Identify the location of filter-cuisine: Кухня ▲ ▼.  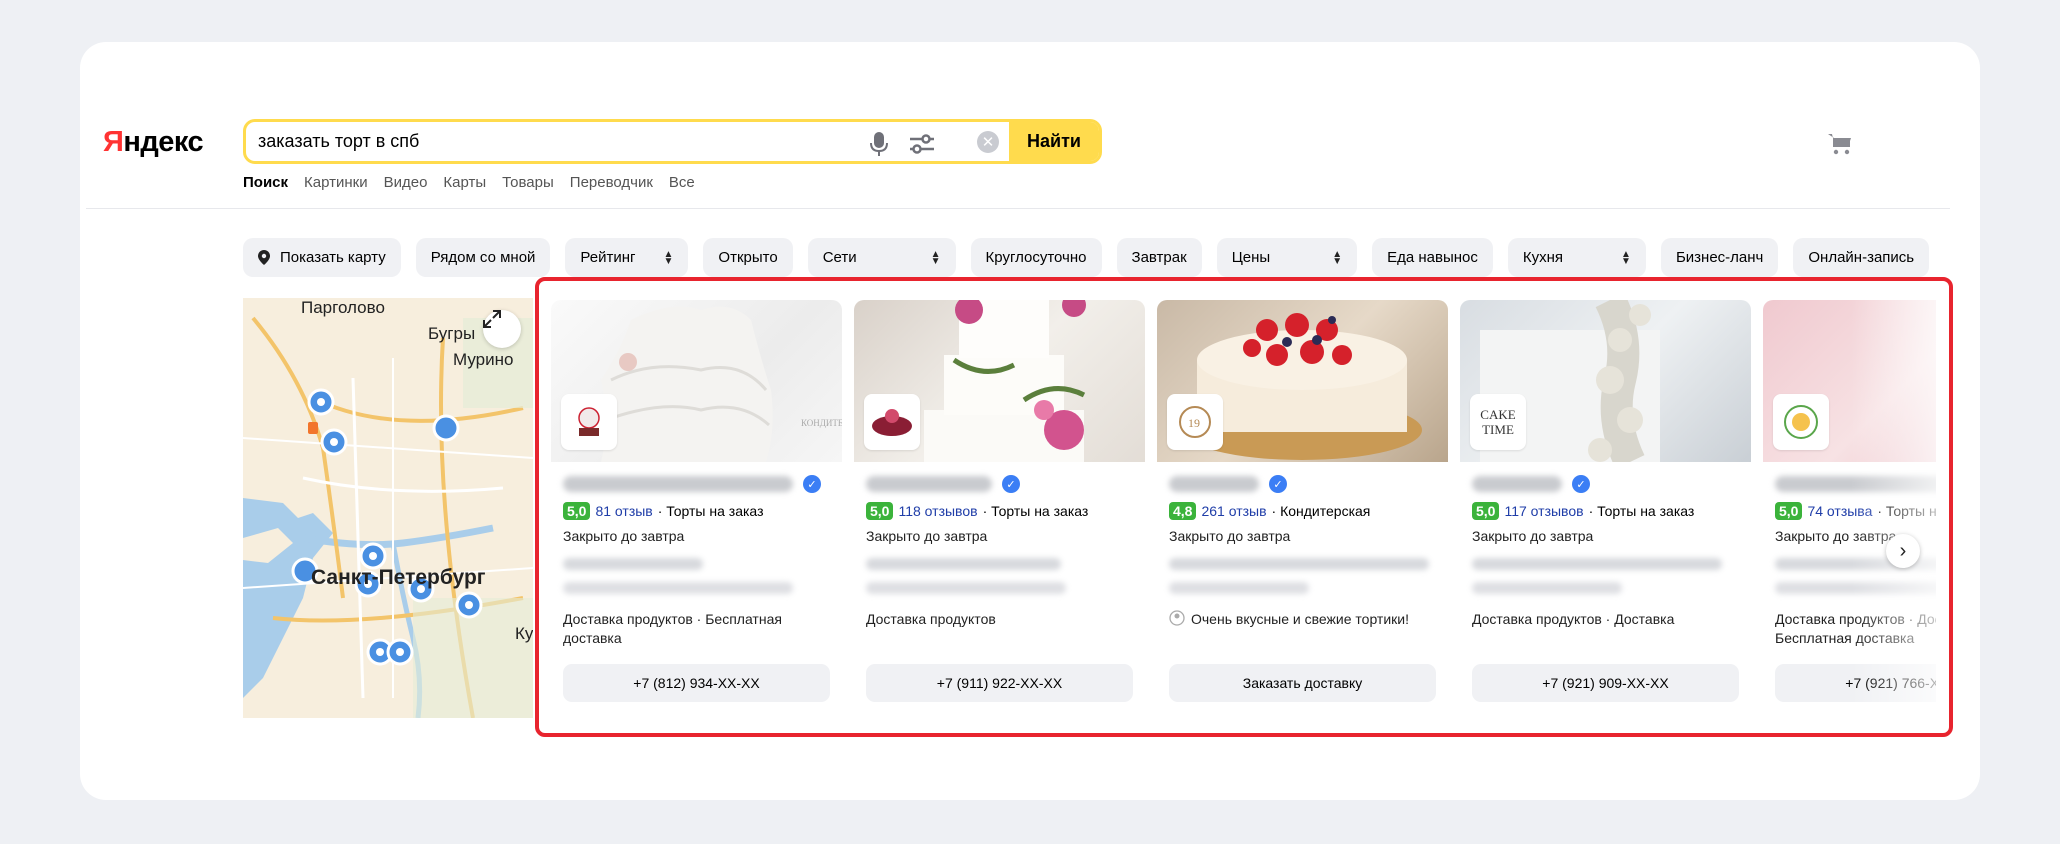
(1576, 257).